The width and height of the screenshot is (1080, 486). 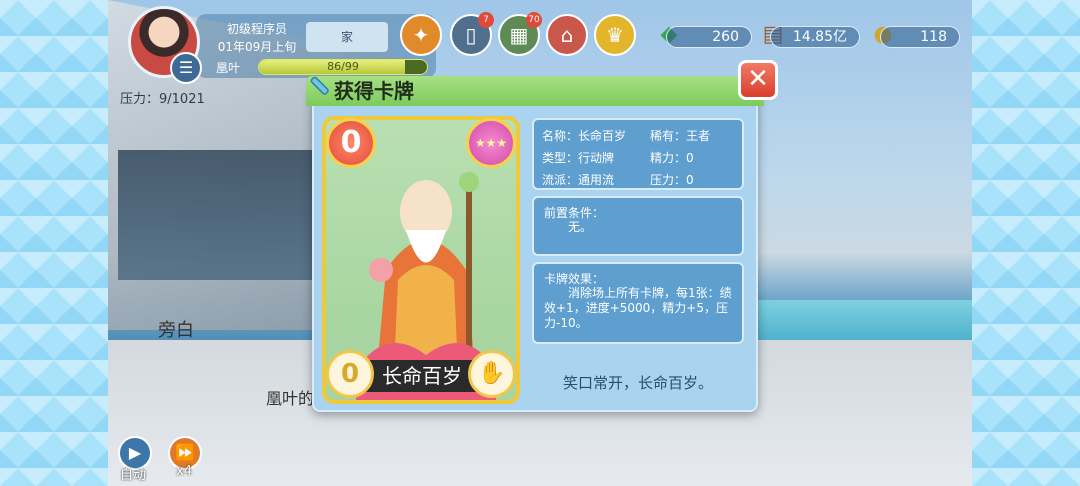 I want to click on effect-title: 卡牌效果：, so click(x=574, y=279).